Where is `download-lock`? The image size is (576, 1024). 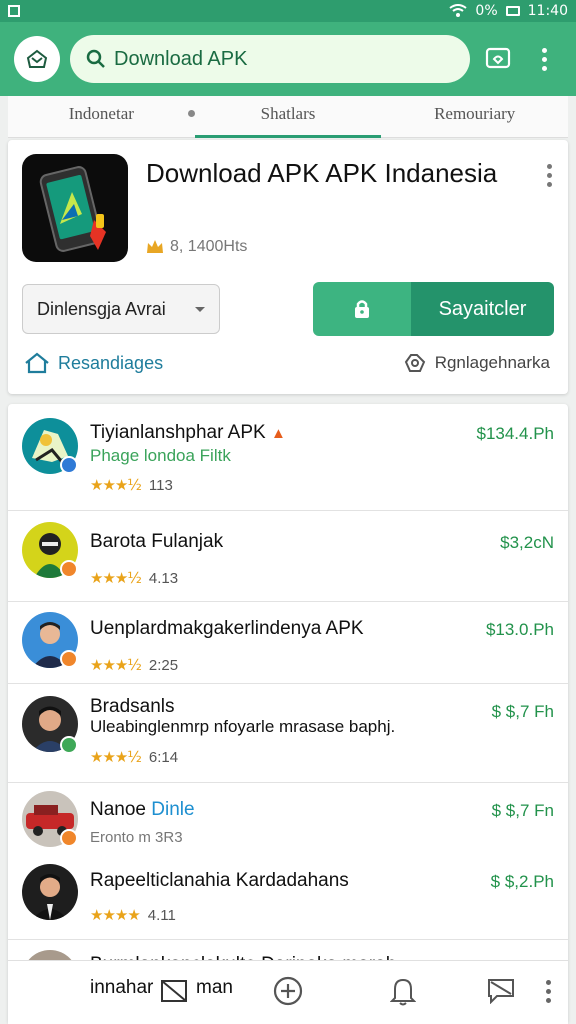
download-lock is located at coordinates (362, 309).